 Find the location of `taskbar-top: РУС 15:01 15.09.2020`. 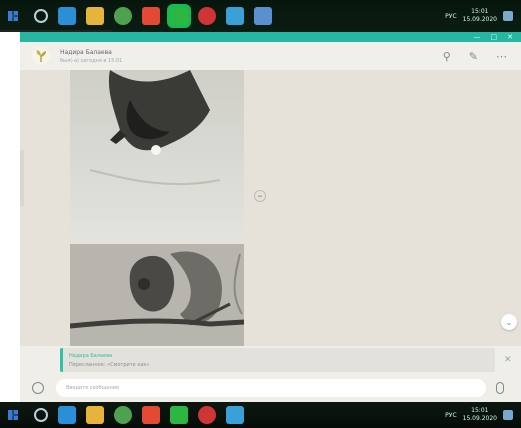

taskbar-top: РУС 15:01 15.09.2020 is located at coordinates (260, 16).